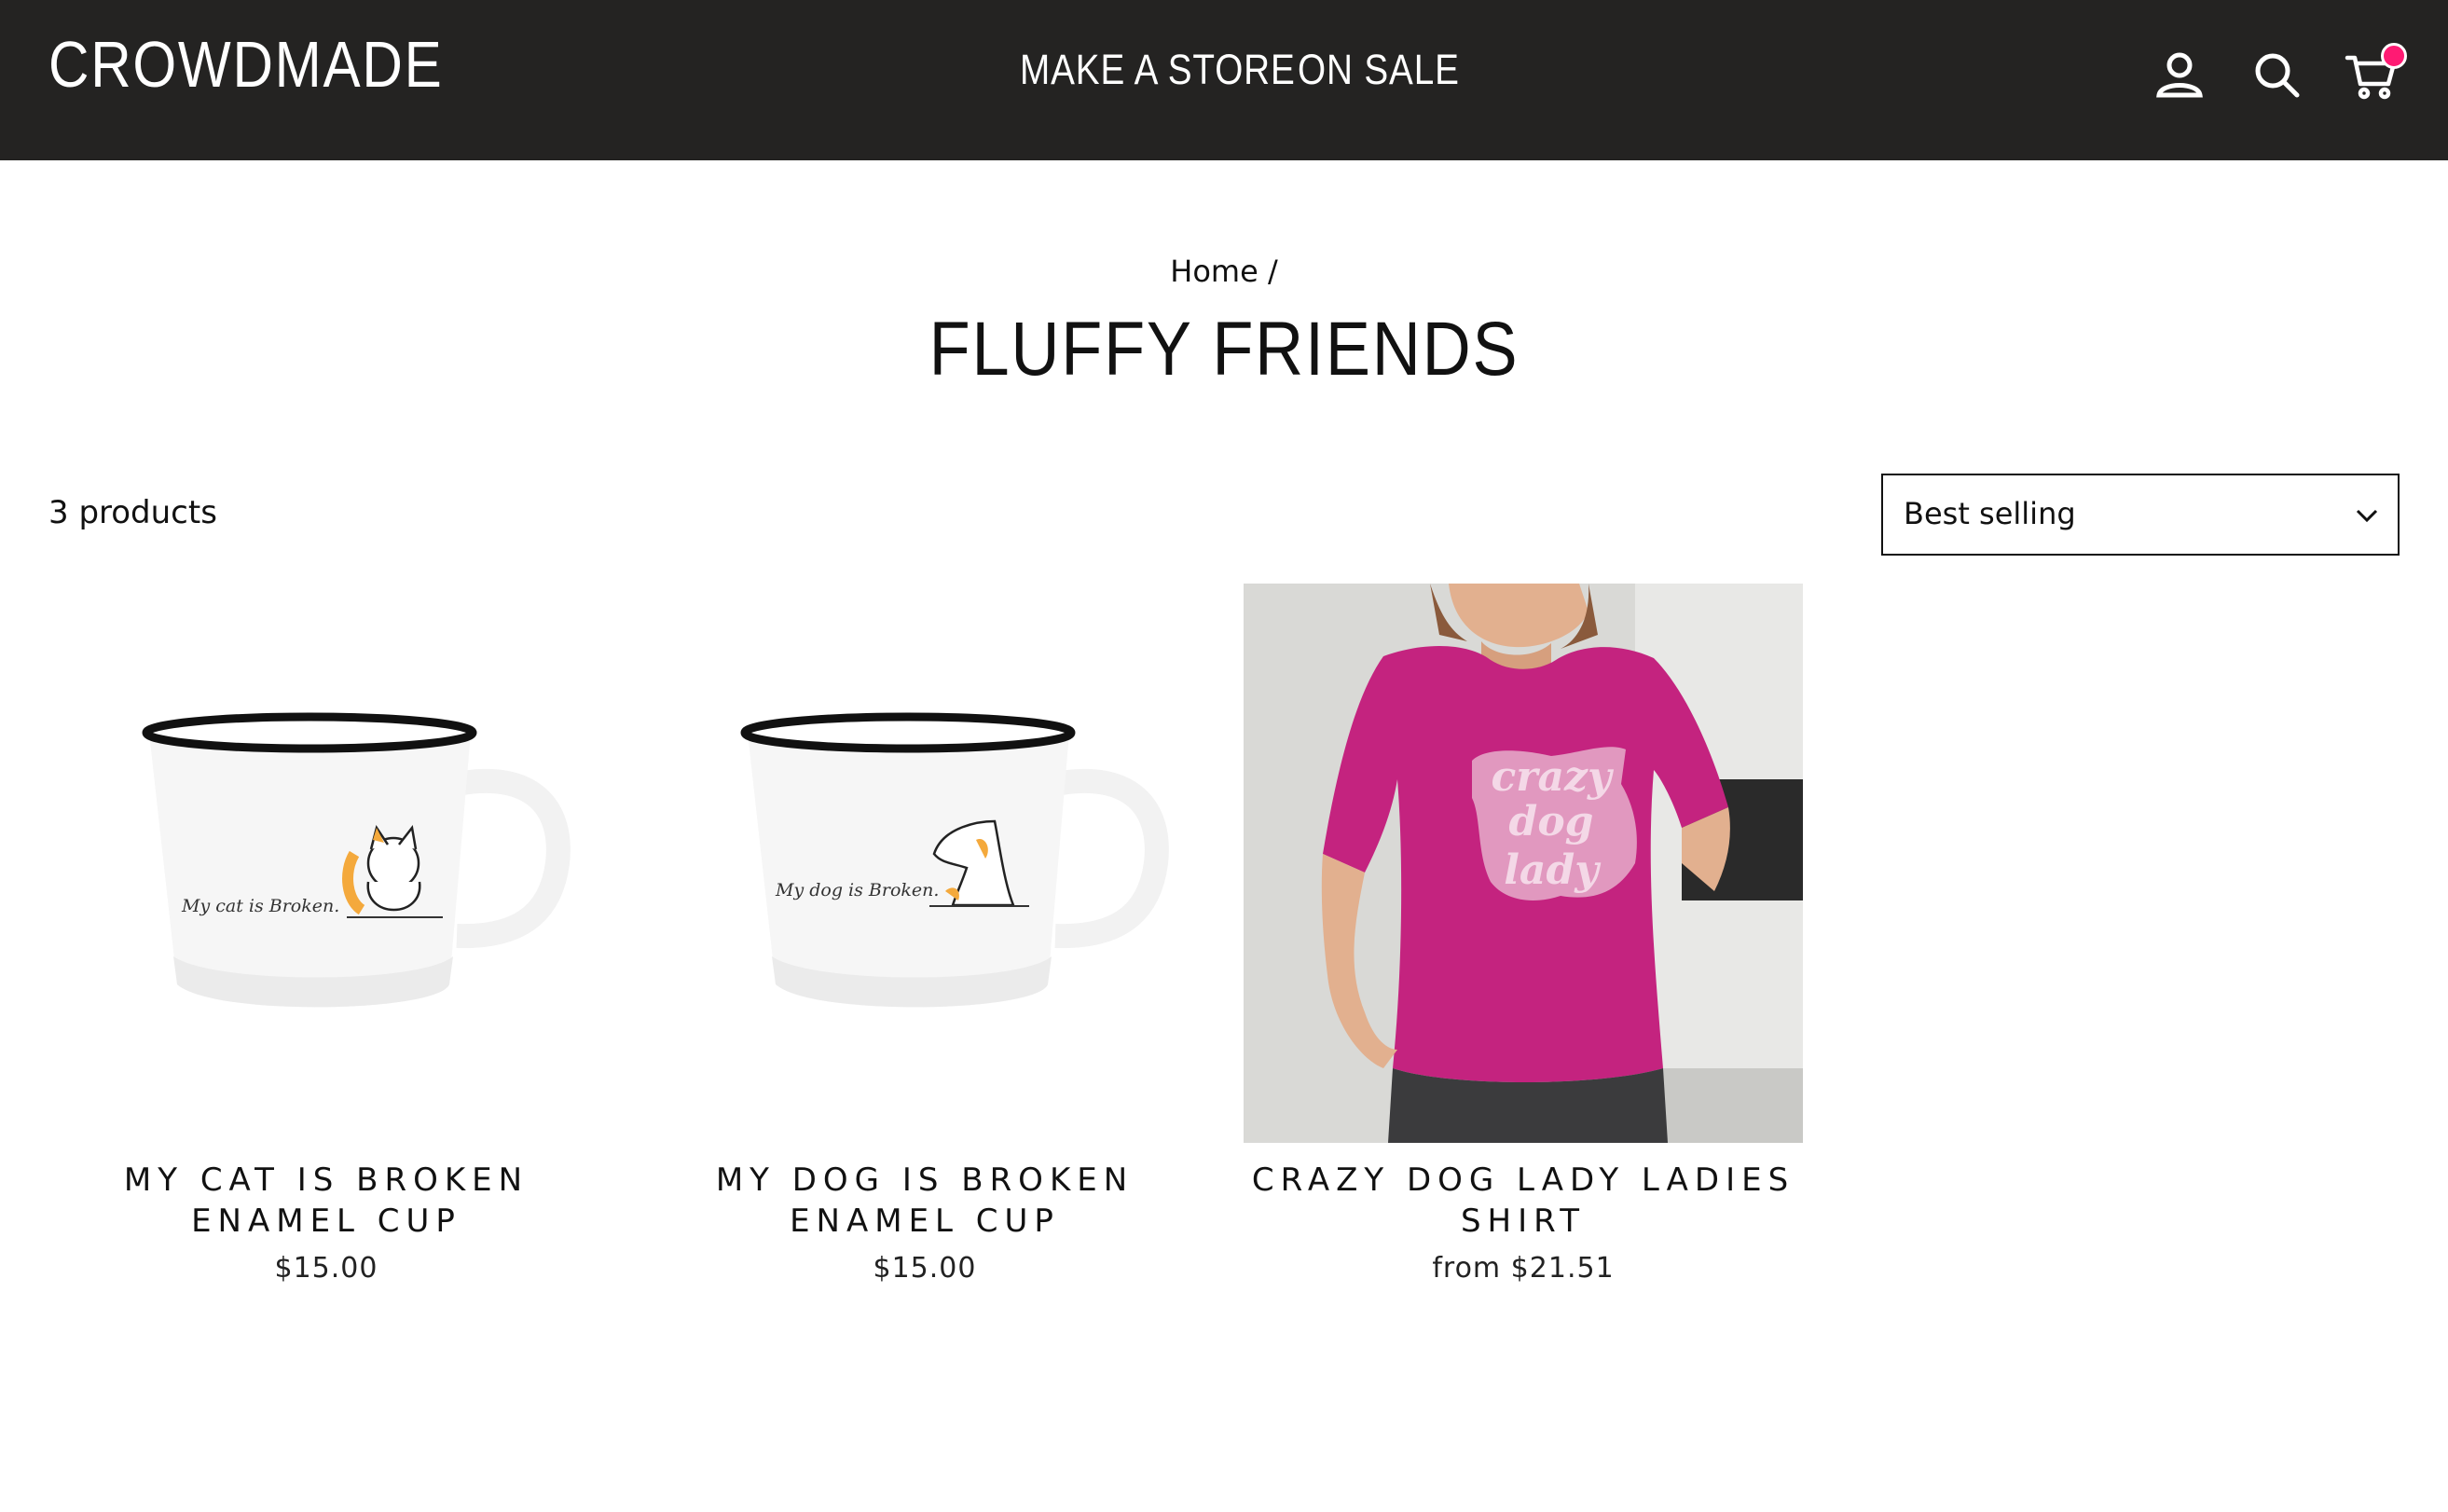 The width and height of the screenshot is (2448, 1512). I want to click on shirt-print-line-3: lady, so click(1553, 870).